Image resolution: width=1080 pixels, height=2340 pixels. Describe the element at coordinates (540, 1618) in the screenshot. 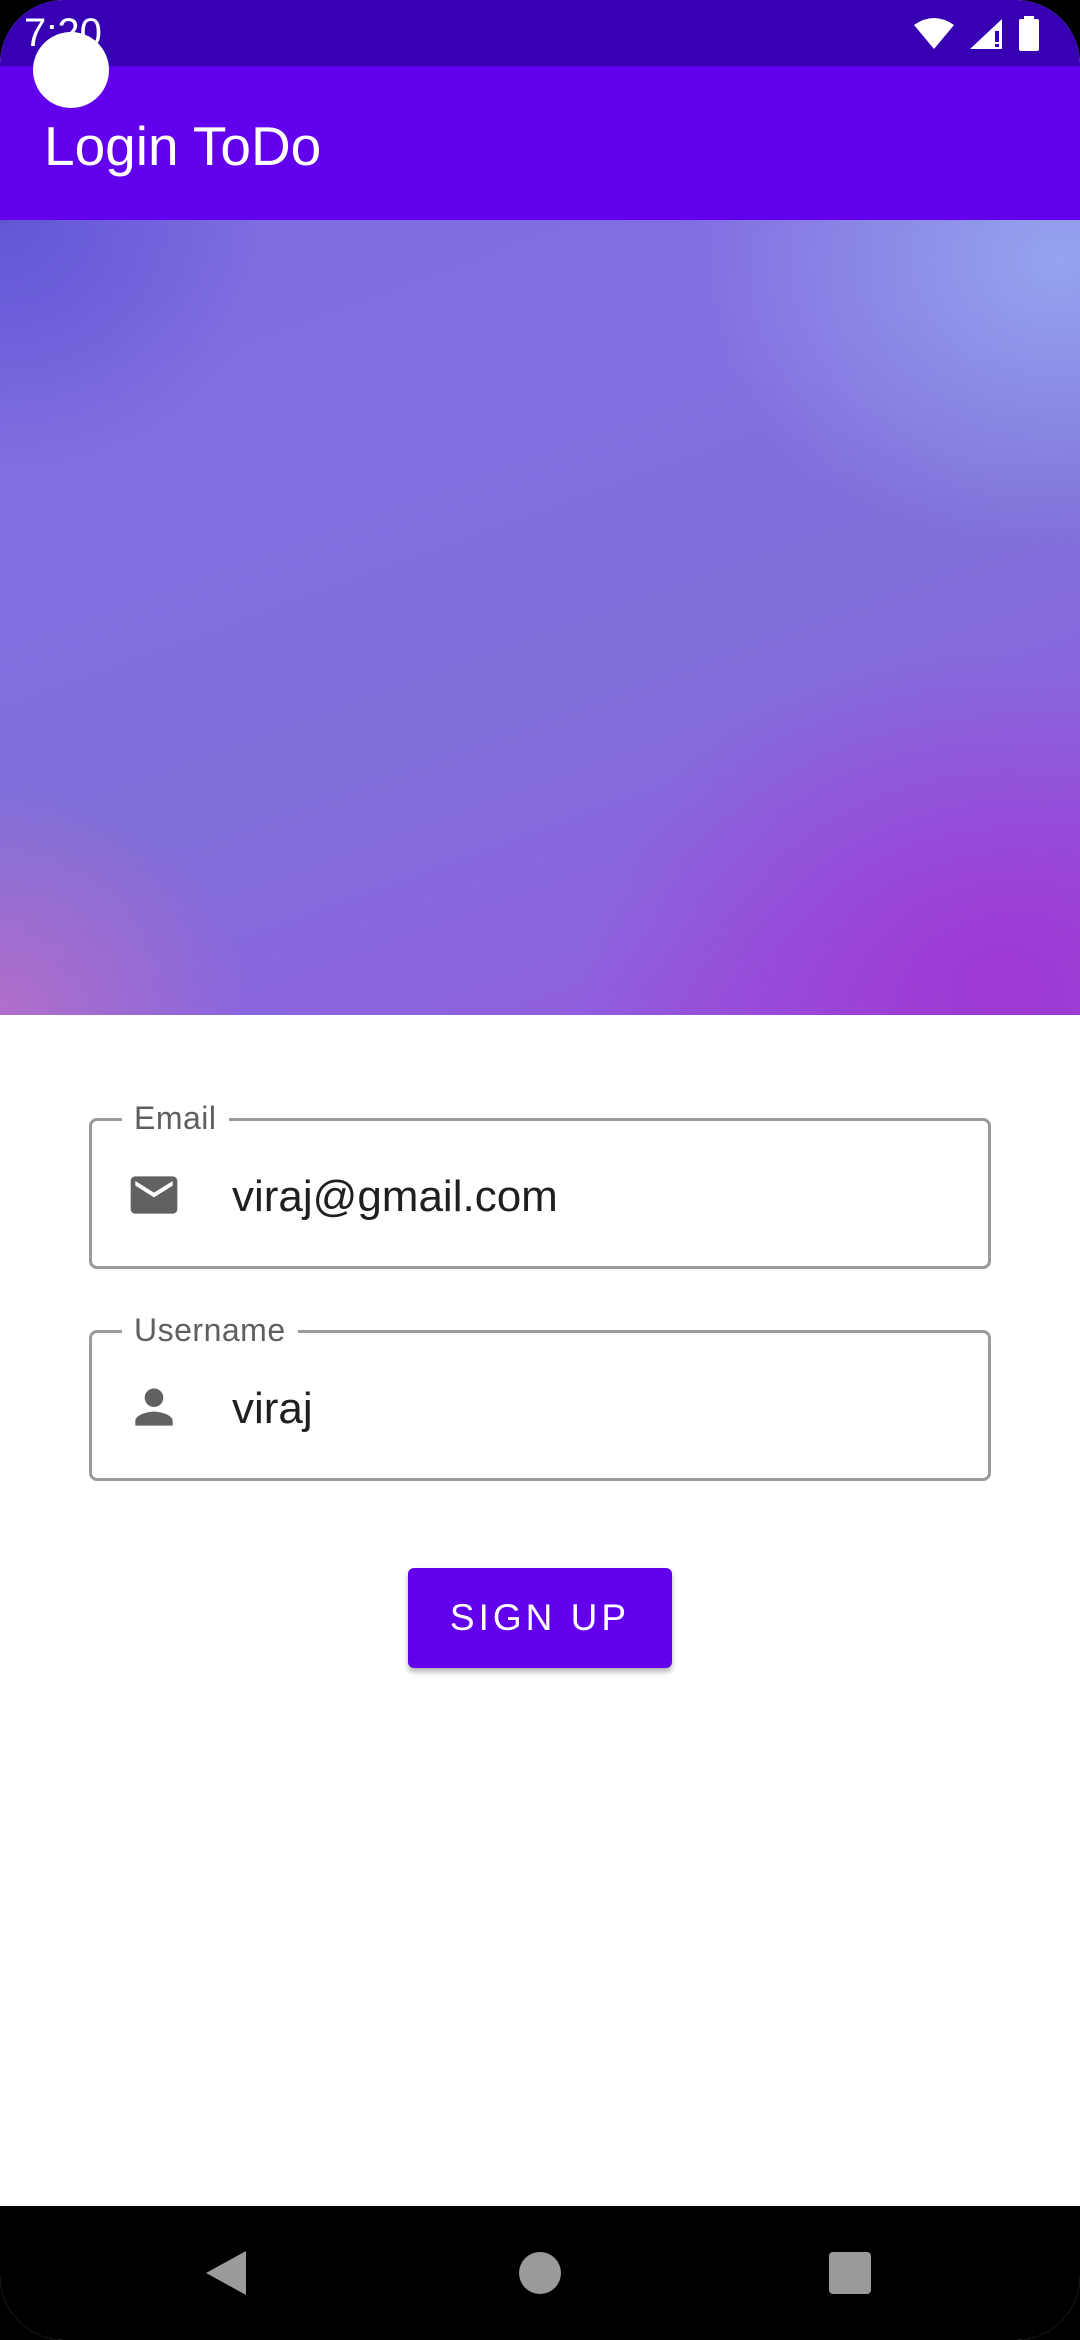

I see `sign-up-button: SIGN UP` at that location.